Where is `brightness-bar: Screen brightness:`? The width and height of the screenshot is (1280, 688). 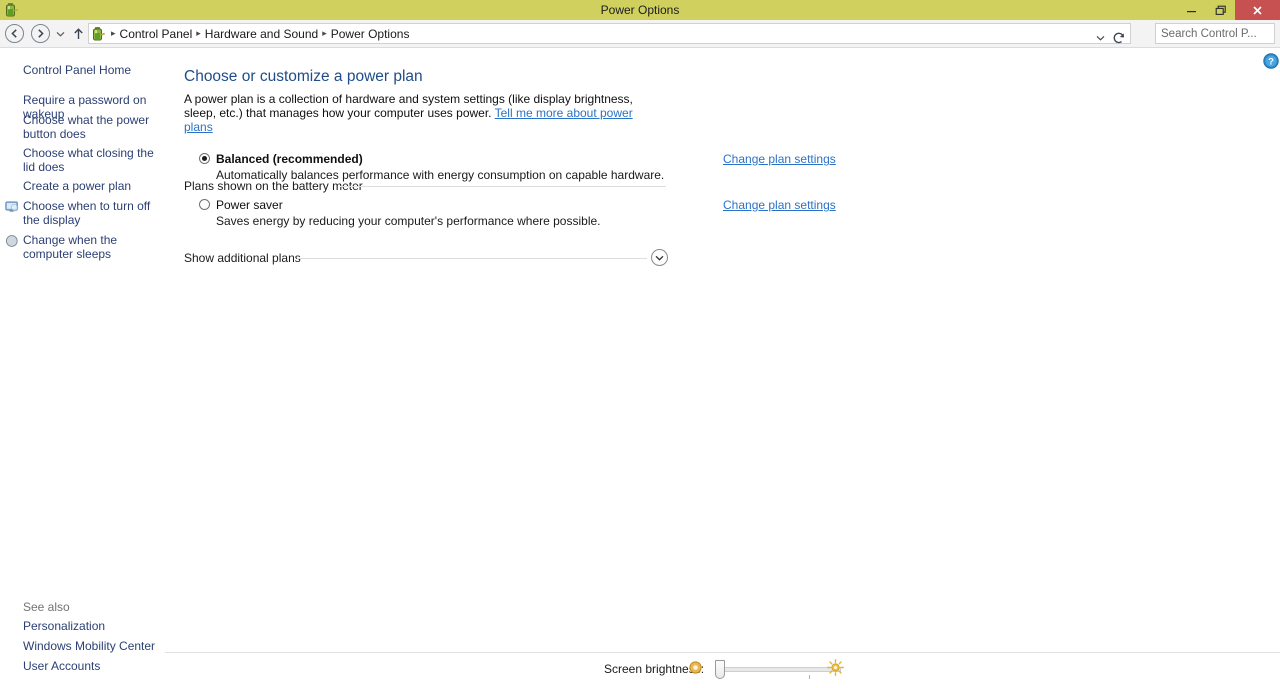
brightness-bar: Screen brightness: is located at coordinates (722, 670).